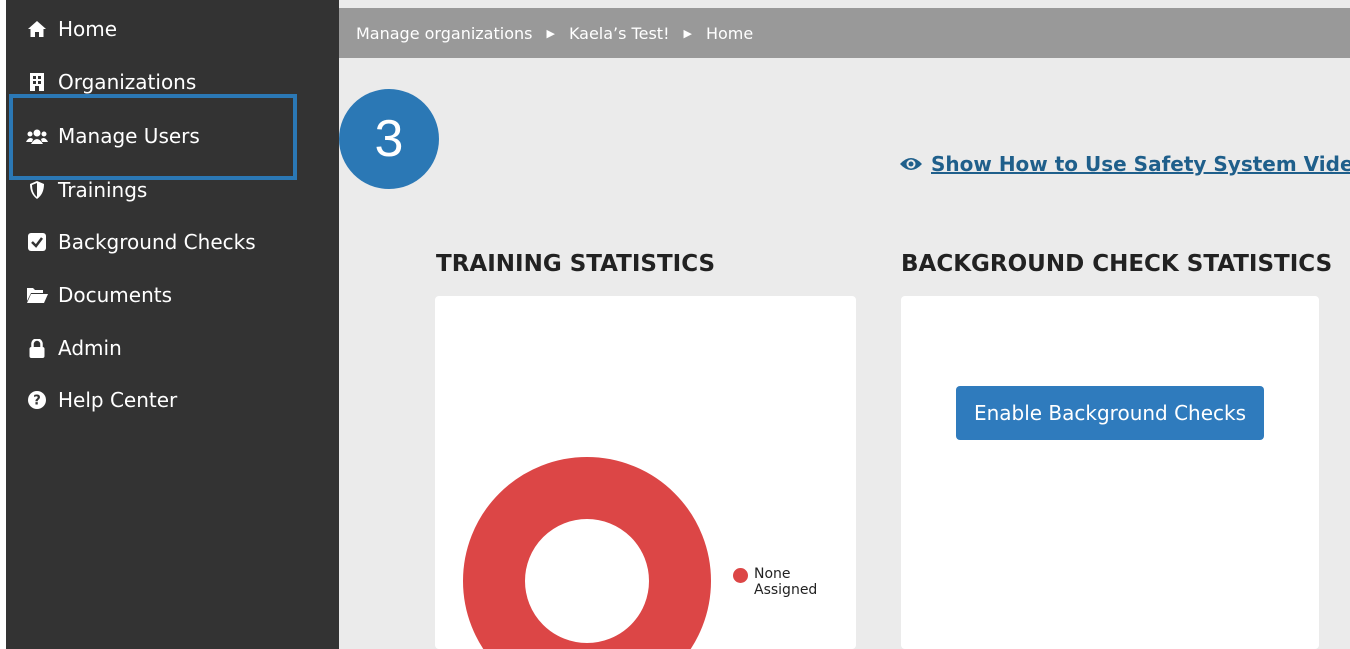 Image resolution: width=1350 pixels, height=649 pixels. I want to click on breadcrumb-item: Manage organizations, so click(444, 33).